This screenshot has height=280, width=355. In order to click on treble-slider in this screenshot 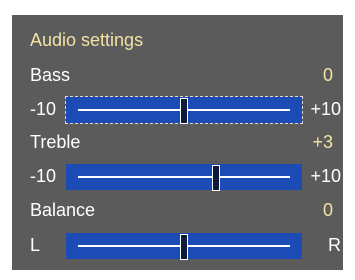, I will do `click(184, 177)`.